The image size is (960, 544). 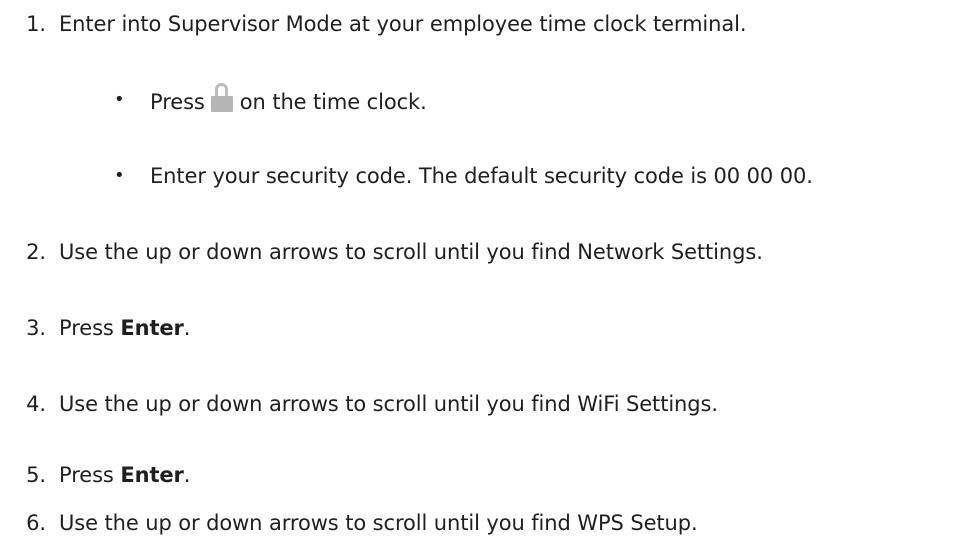 What do you see at coordinates (333, 102) in the screenshot?
I see `substep-suffix: on the time clock.` at bounding box center [333, 102].